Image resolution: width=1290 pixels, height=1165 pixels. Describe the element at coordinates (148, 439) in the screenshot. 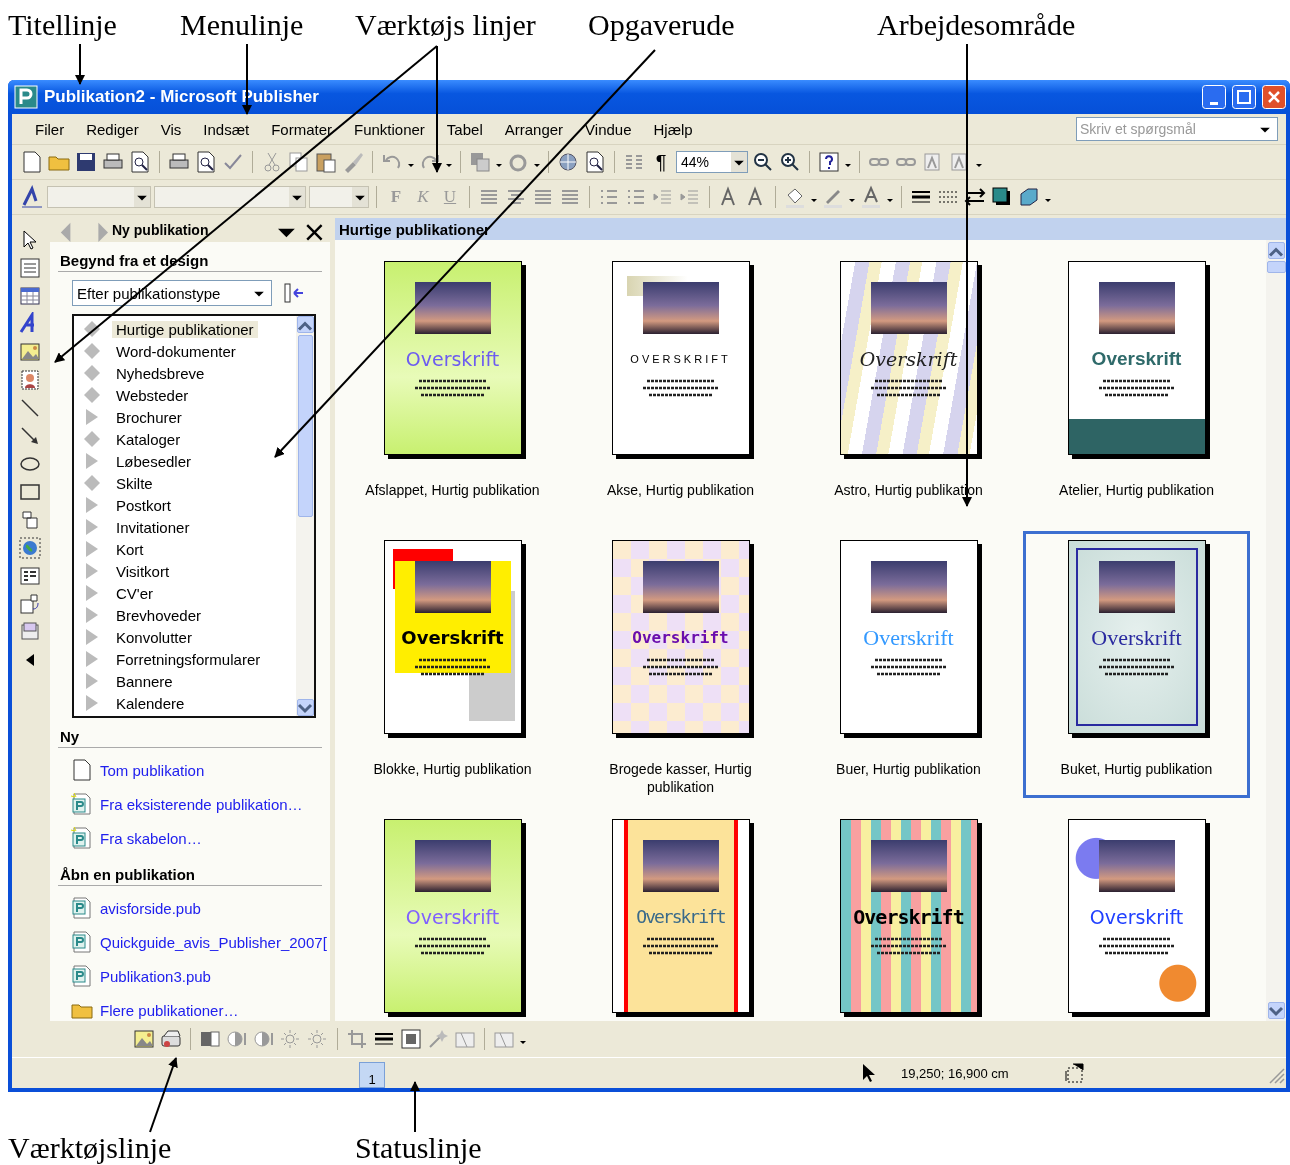

I see `category-item: Kataloger` at that location.